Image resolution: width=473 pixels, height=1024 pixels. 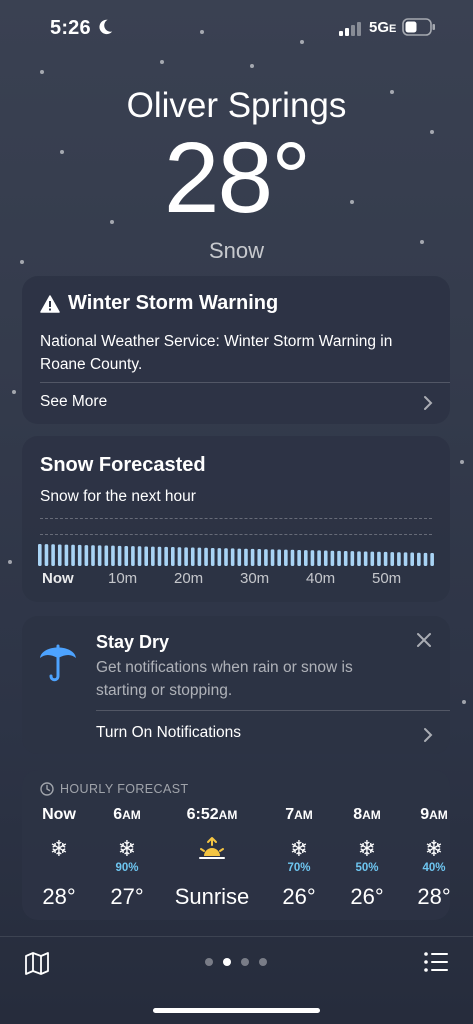 I want to click on precip-chance: 40%, so click(x=434, y=868).